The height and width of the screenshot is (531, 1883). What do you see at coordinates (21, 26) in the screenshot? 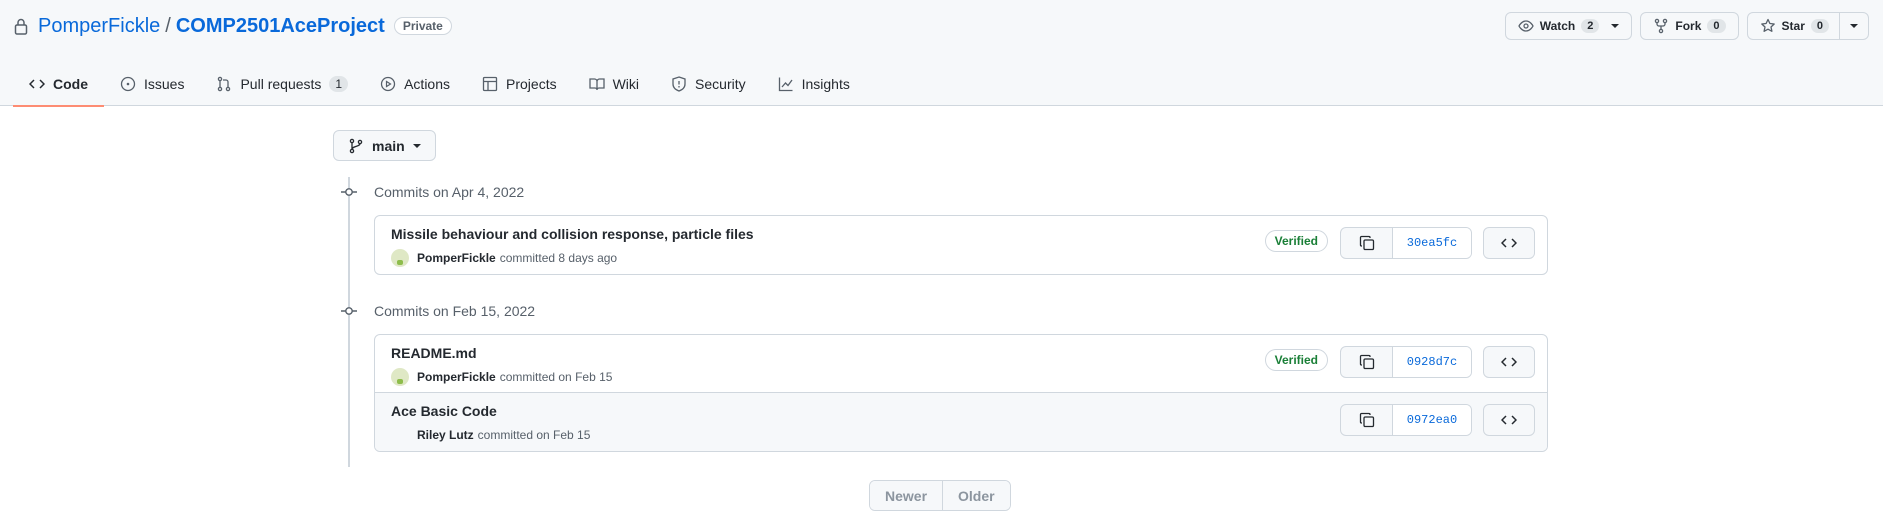
I see `lock-icon` at bounding box center [21, 26].